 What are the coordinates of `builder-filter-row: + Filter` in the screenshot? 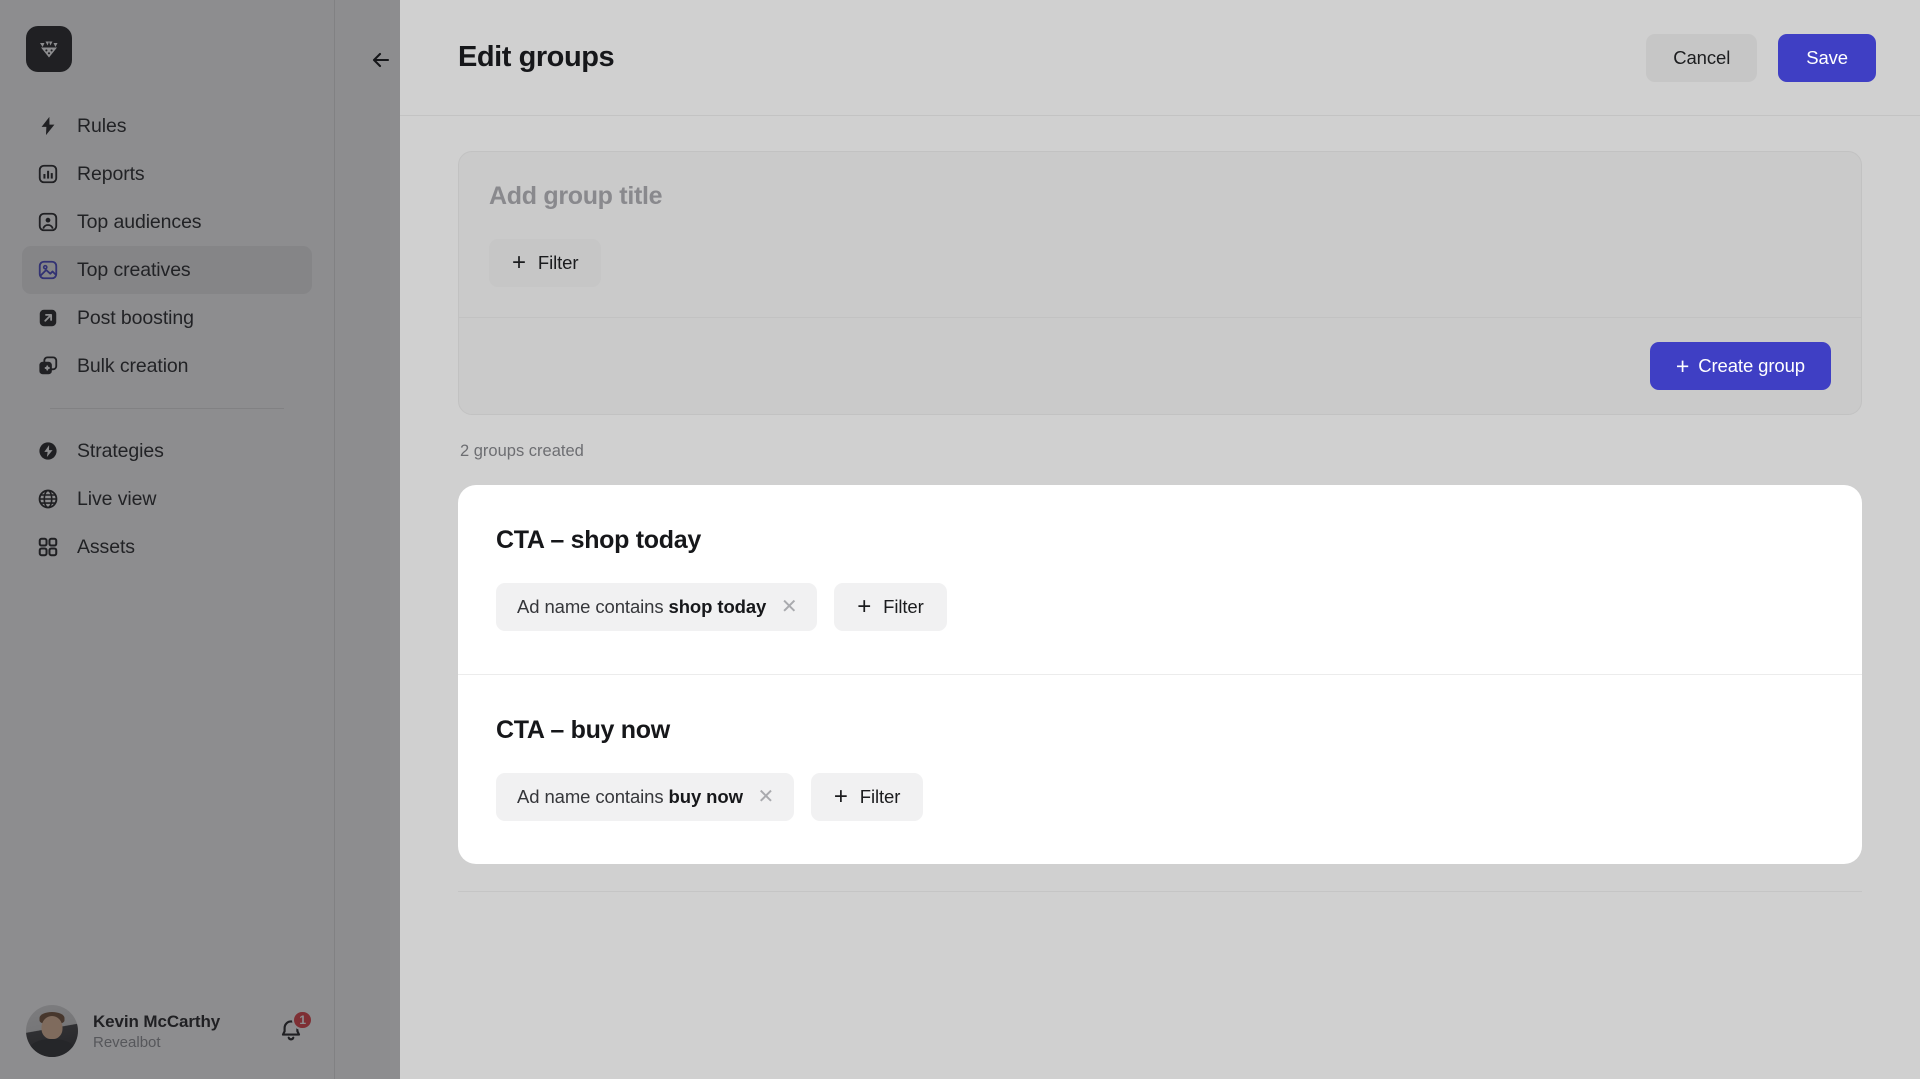 It's located at (1160, 263).